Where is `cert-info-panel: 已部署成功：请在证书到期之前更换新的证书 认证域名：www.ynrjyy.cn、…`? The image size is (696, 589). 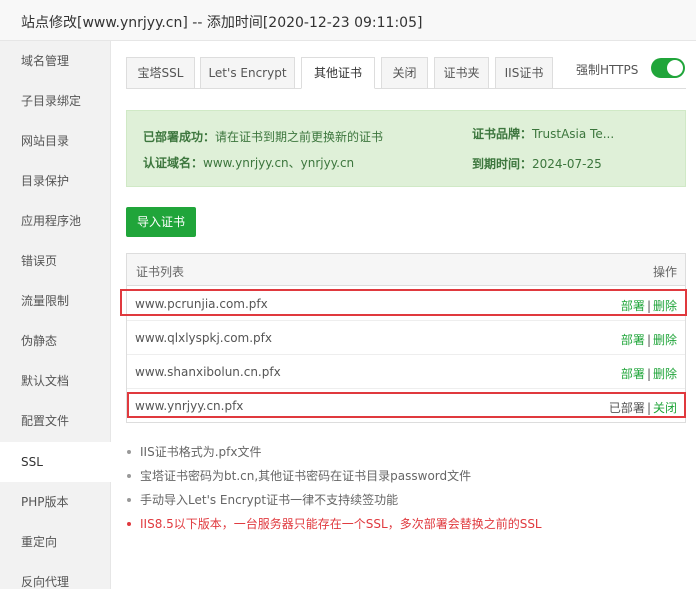
cert-info-panel: 已部署成功：请在证书到期之前更换新的证书 认证域名：www.ynrjyy.cn、… is located at coordinates (406, 148).